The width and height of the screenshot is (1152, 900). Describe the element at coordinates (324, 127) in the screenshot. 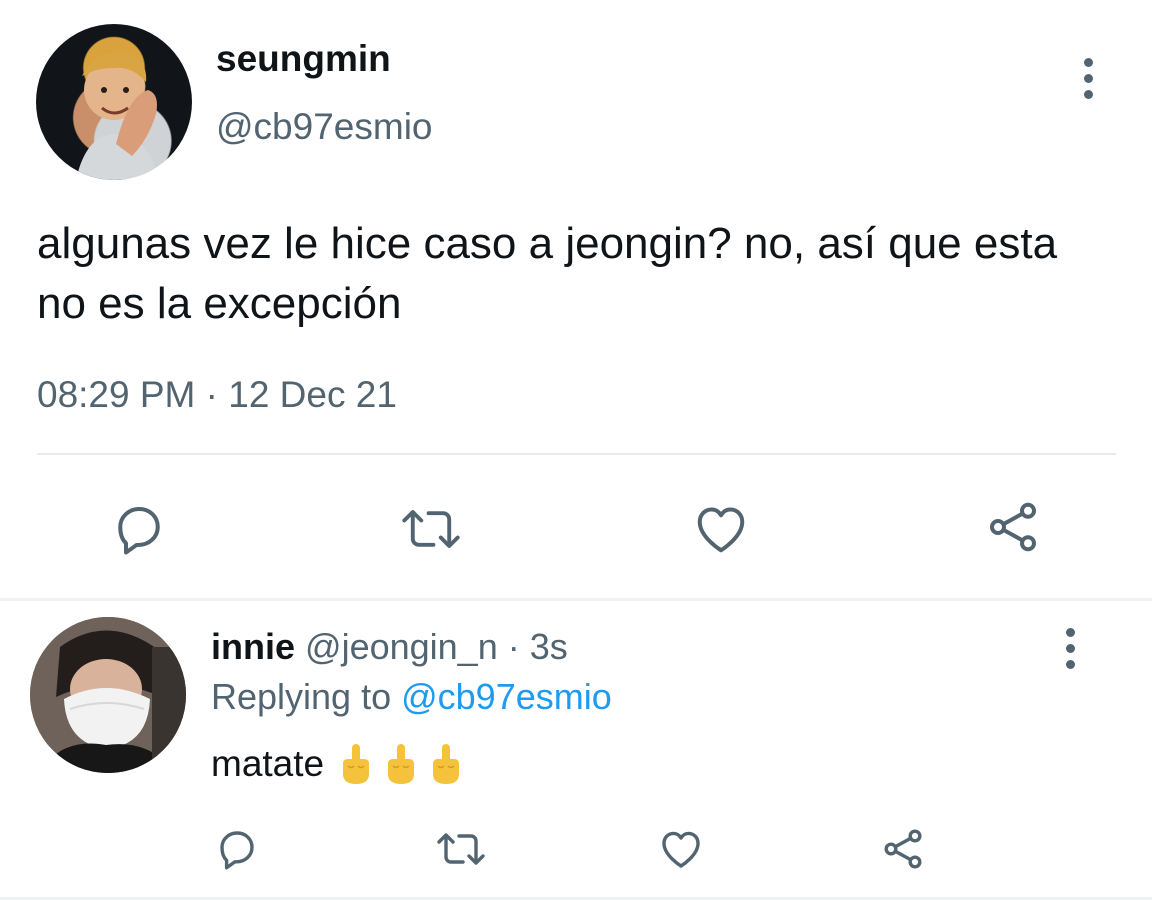

I see `user-handle: @cb97esmio` at that location.